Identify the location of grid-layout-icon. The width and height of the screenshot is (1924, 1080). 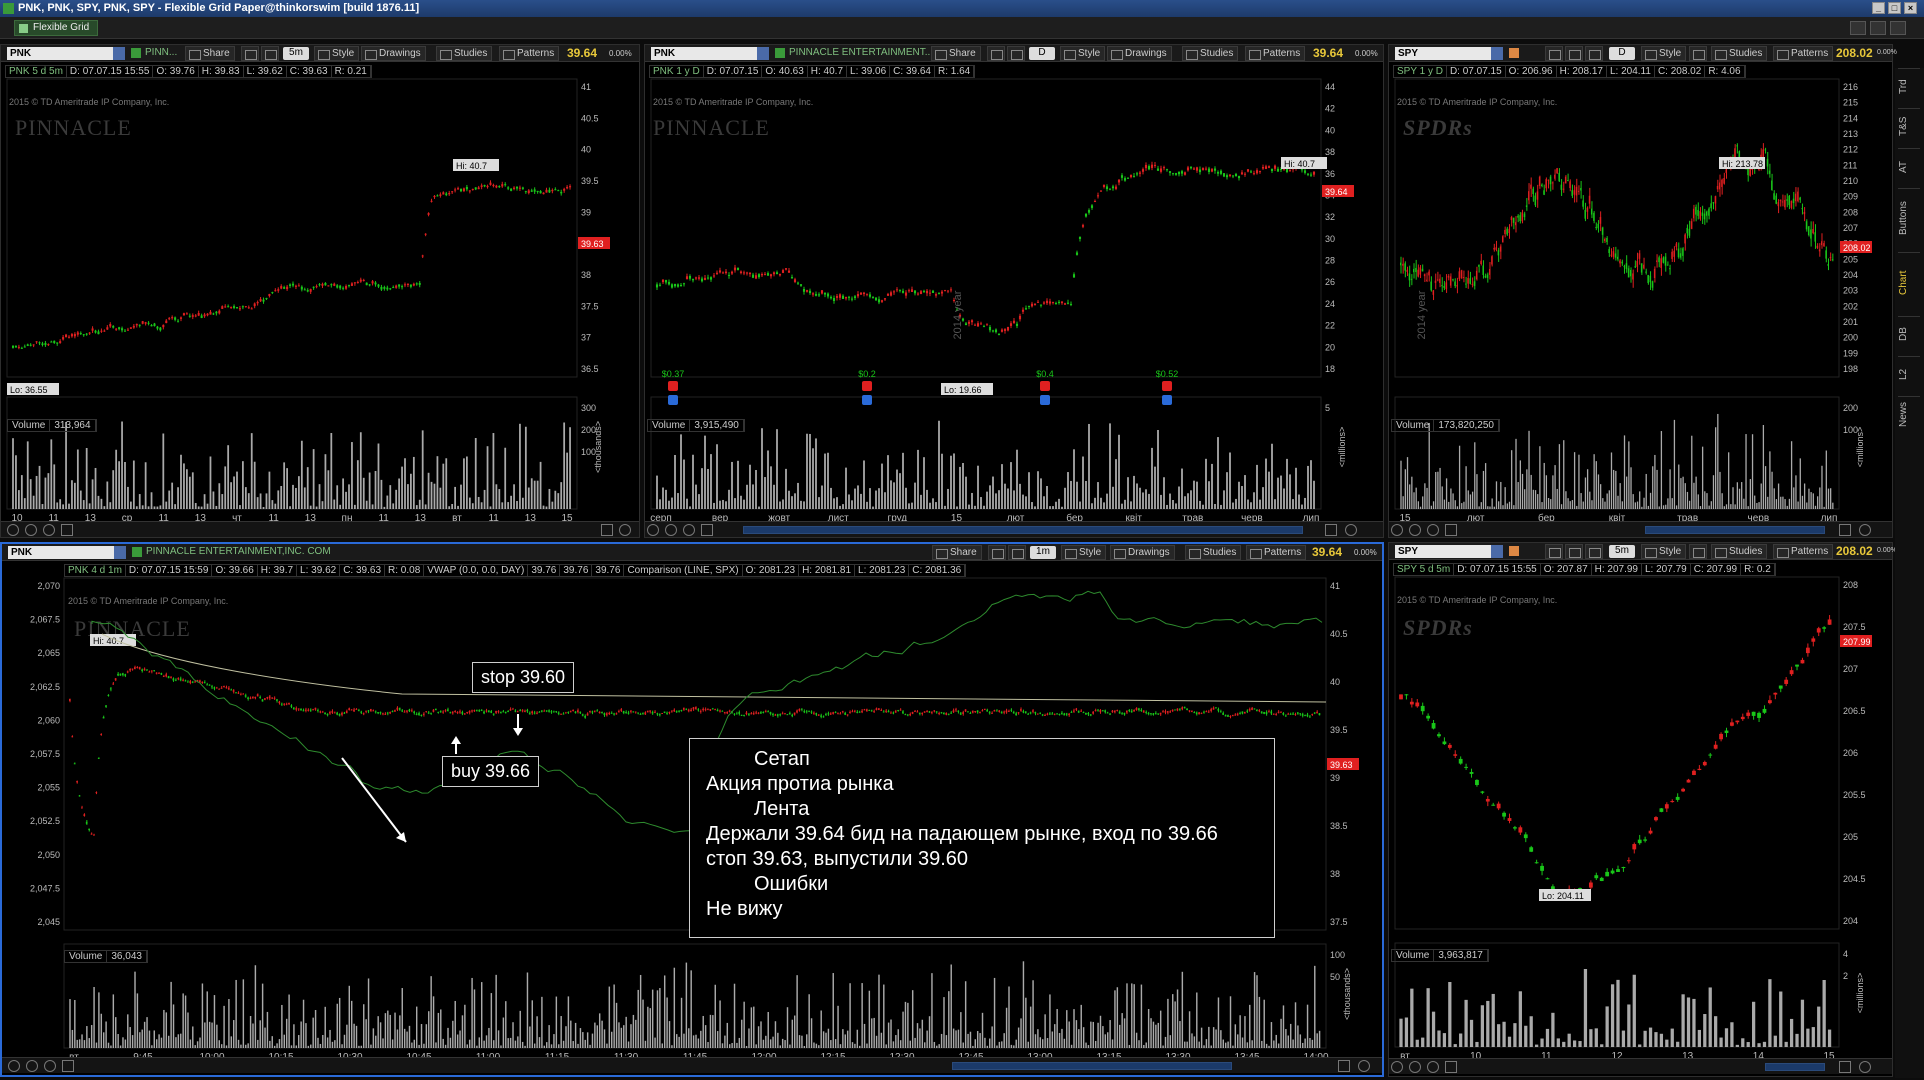
(1858, 28).